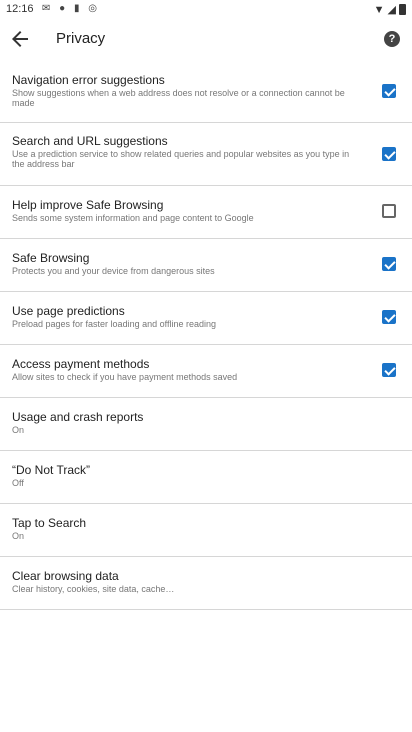  Describe the element at coordinates (51, 258) in the screenshot. I see `setting-title: Safe Browsing` at that location.